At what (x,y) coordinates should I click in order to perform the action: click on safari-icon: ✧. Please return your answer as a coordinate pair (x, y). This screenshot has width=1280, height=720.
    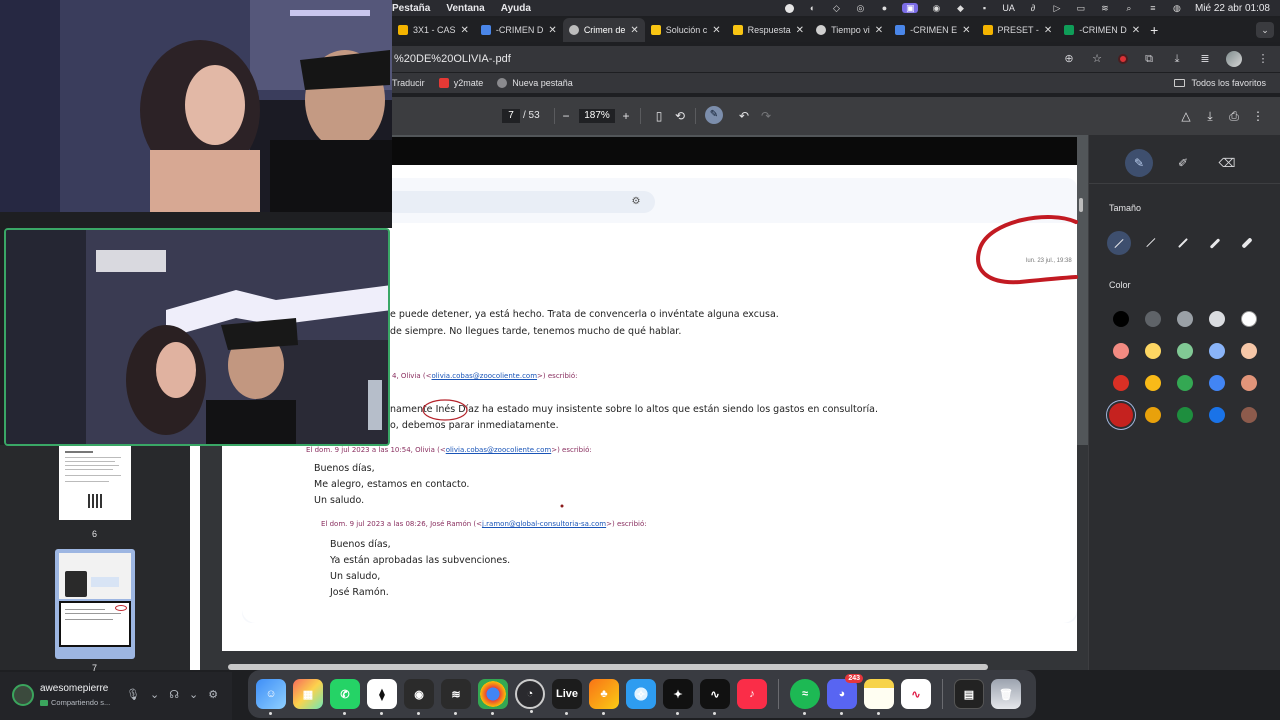
    Looking at the image, I should click on (641, 694).